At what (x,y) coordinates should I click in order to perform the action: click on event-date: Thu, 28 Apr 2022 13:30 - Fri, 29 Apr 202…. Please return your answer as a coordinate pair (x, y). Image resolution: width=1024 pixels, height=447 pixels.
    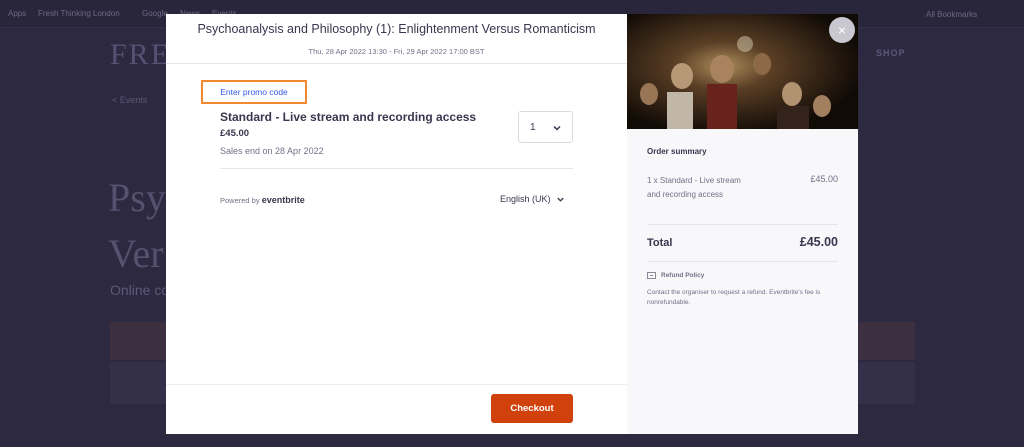
    Looking at the image, I should click on (396, 51).